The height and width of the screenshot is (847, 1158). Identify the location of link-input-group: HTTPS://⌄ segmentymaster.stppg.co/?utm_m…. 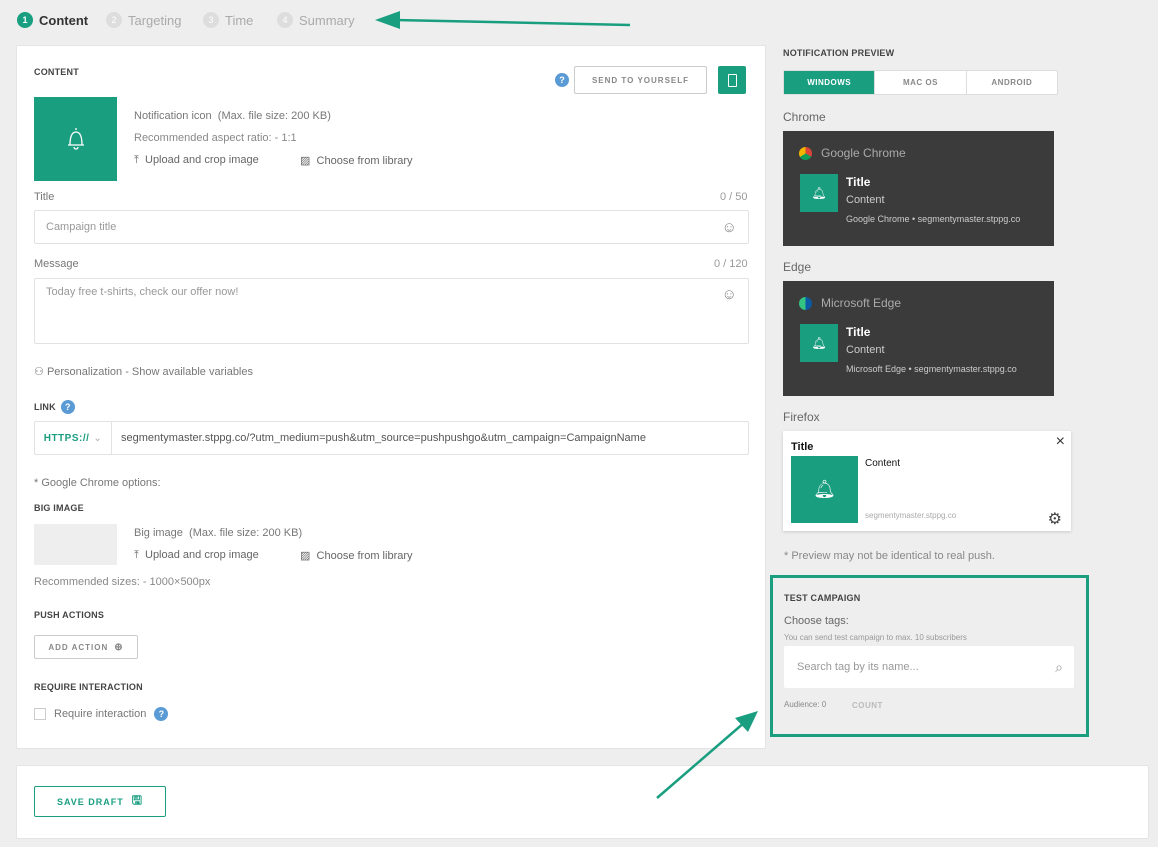
(391, 438).